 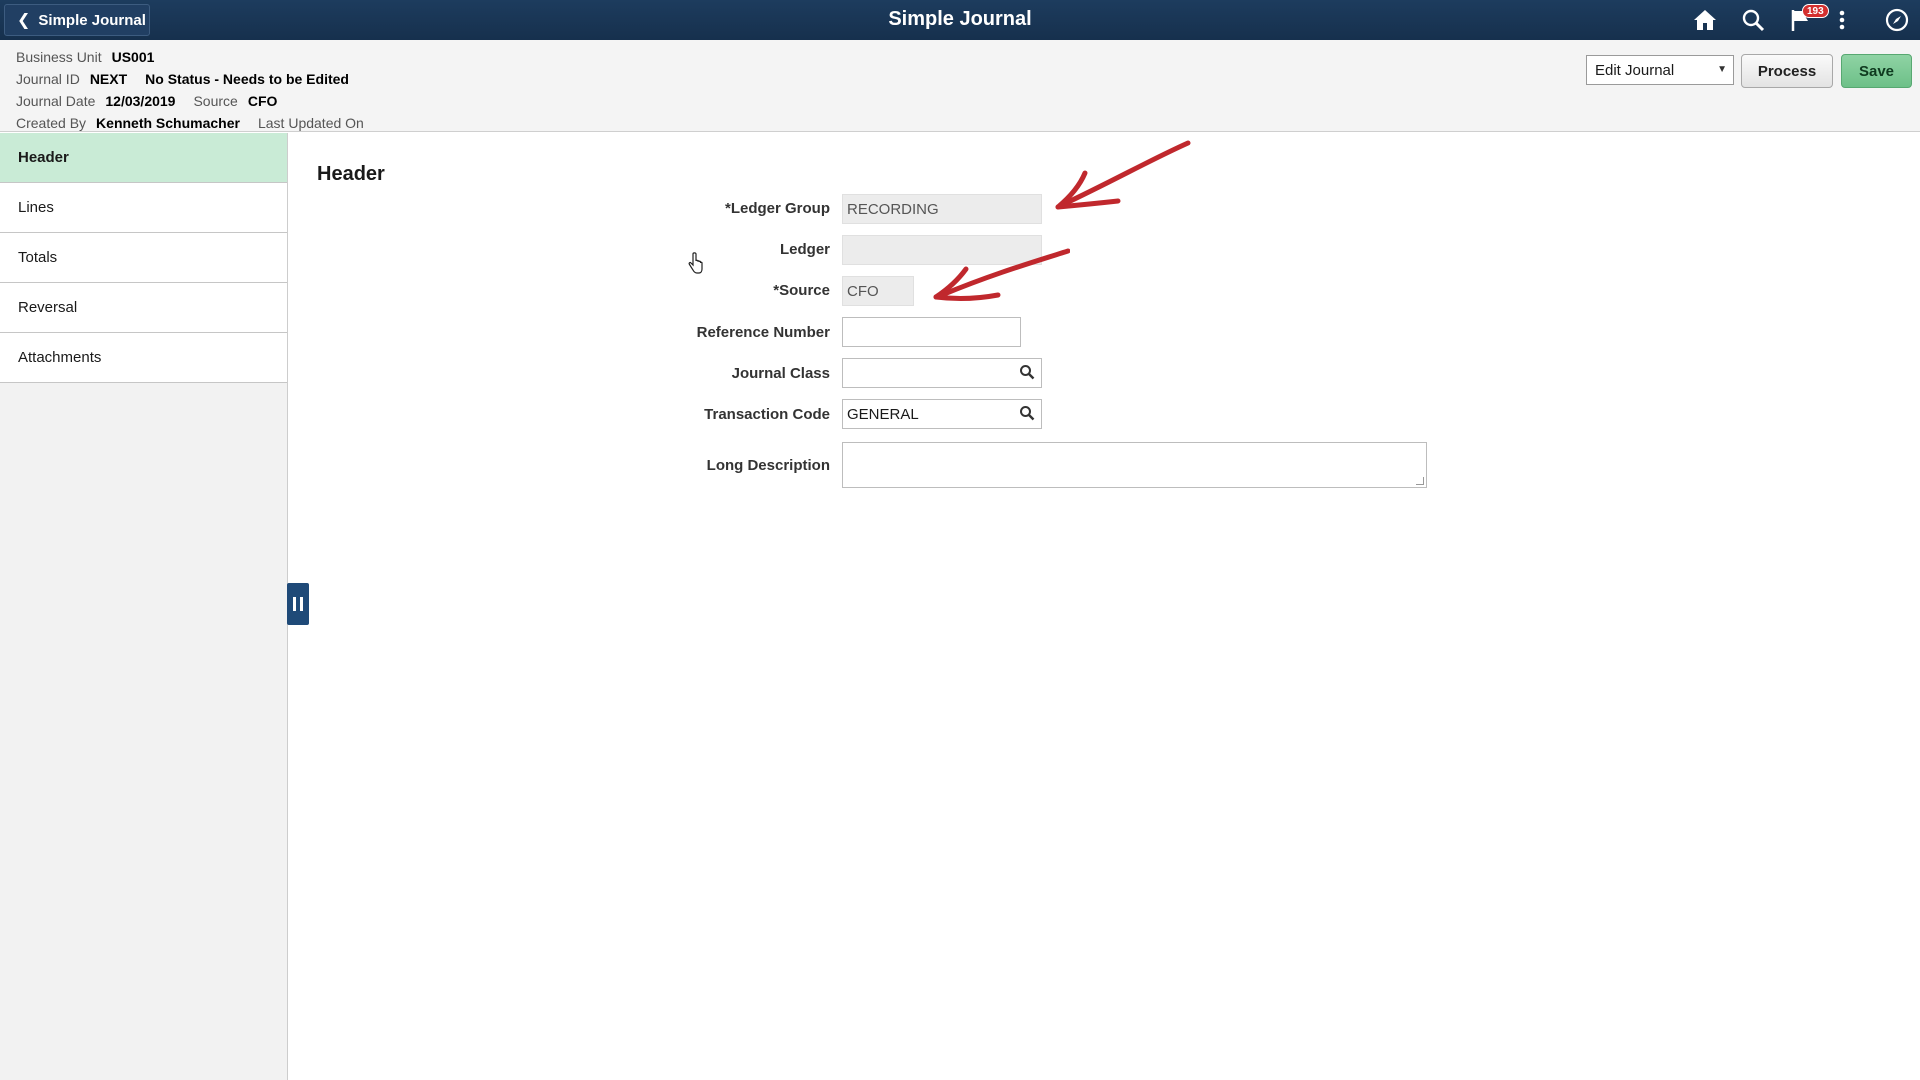 I want to click on ledger-field, so click(x=942, y=250).